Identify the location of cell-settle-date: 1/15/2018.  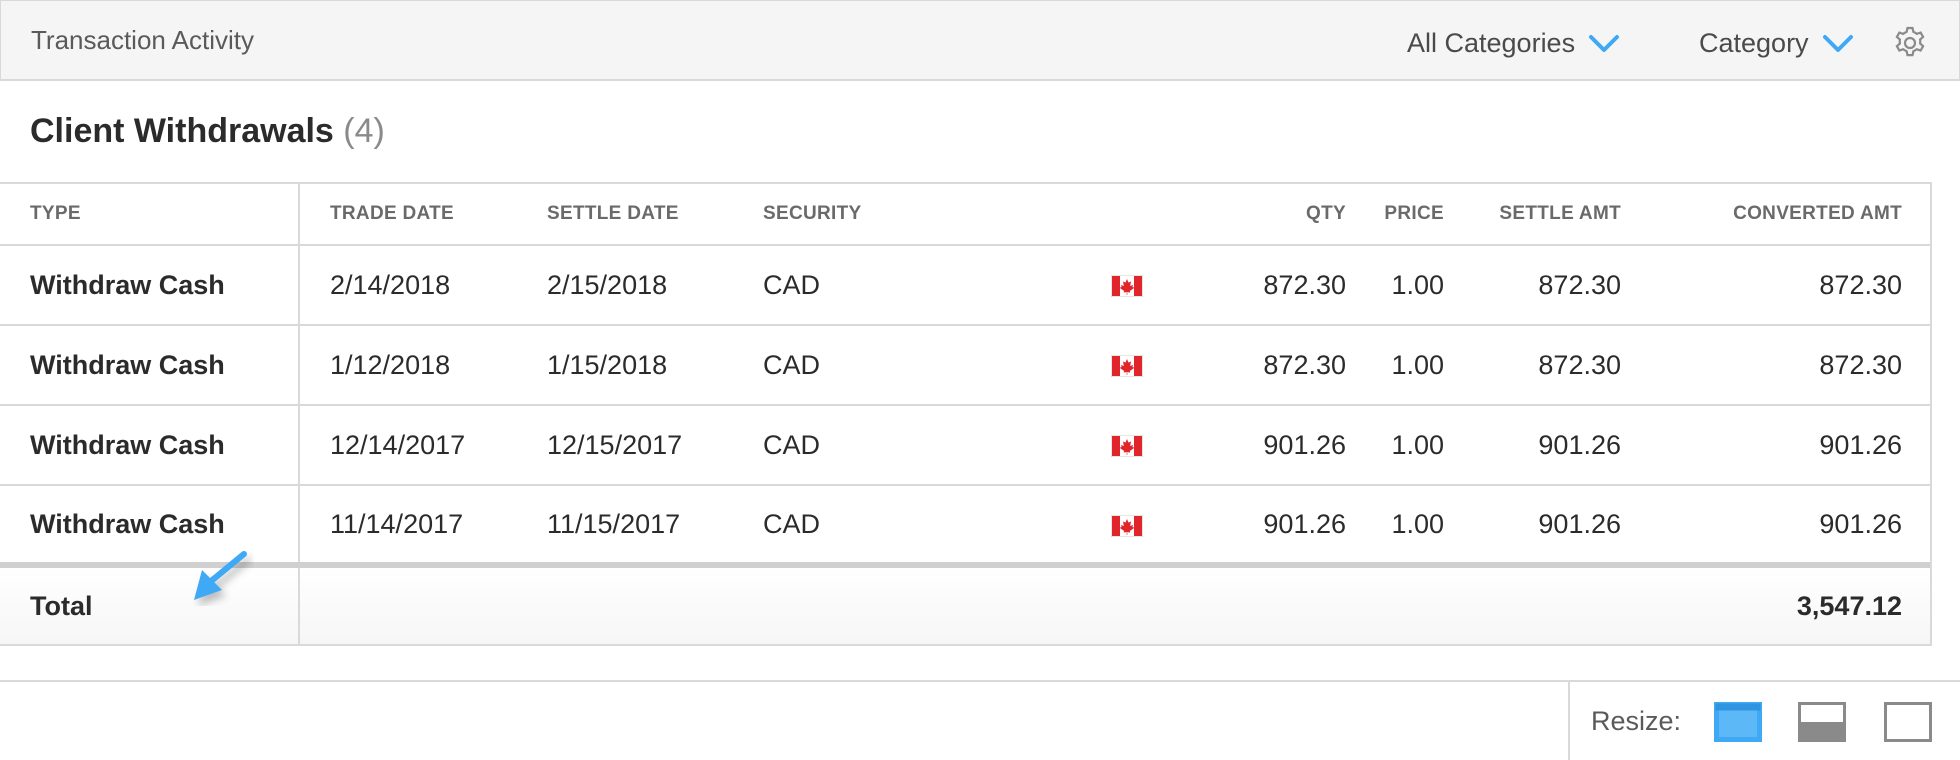
(625, 365).